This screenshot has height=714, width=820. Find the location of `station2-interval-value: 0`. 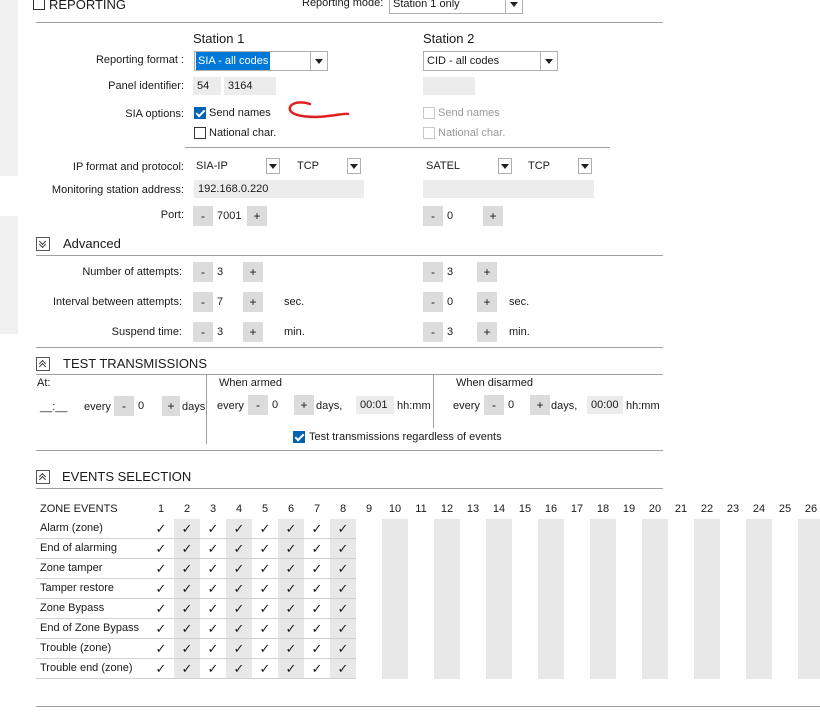

station2-interval-value: 0 is located at coordinates (460, 302).